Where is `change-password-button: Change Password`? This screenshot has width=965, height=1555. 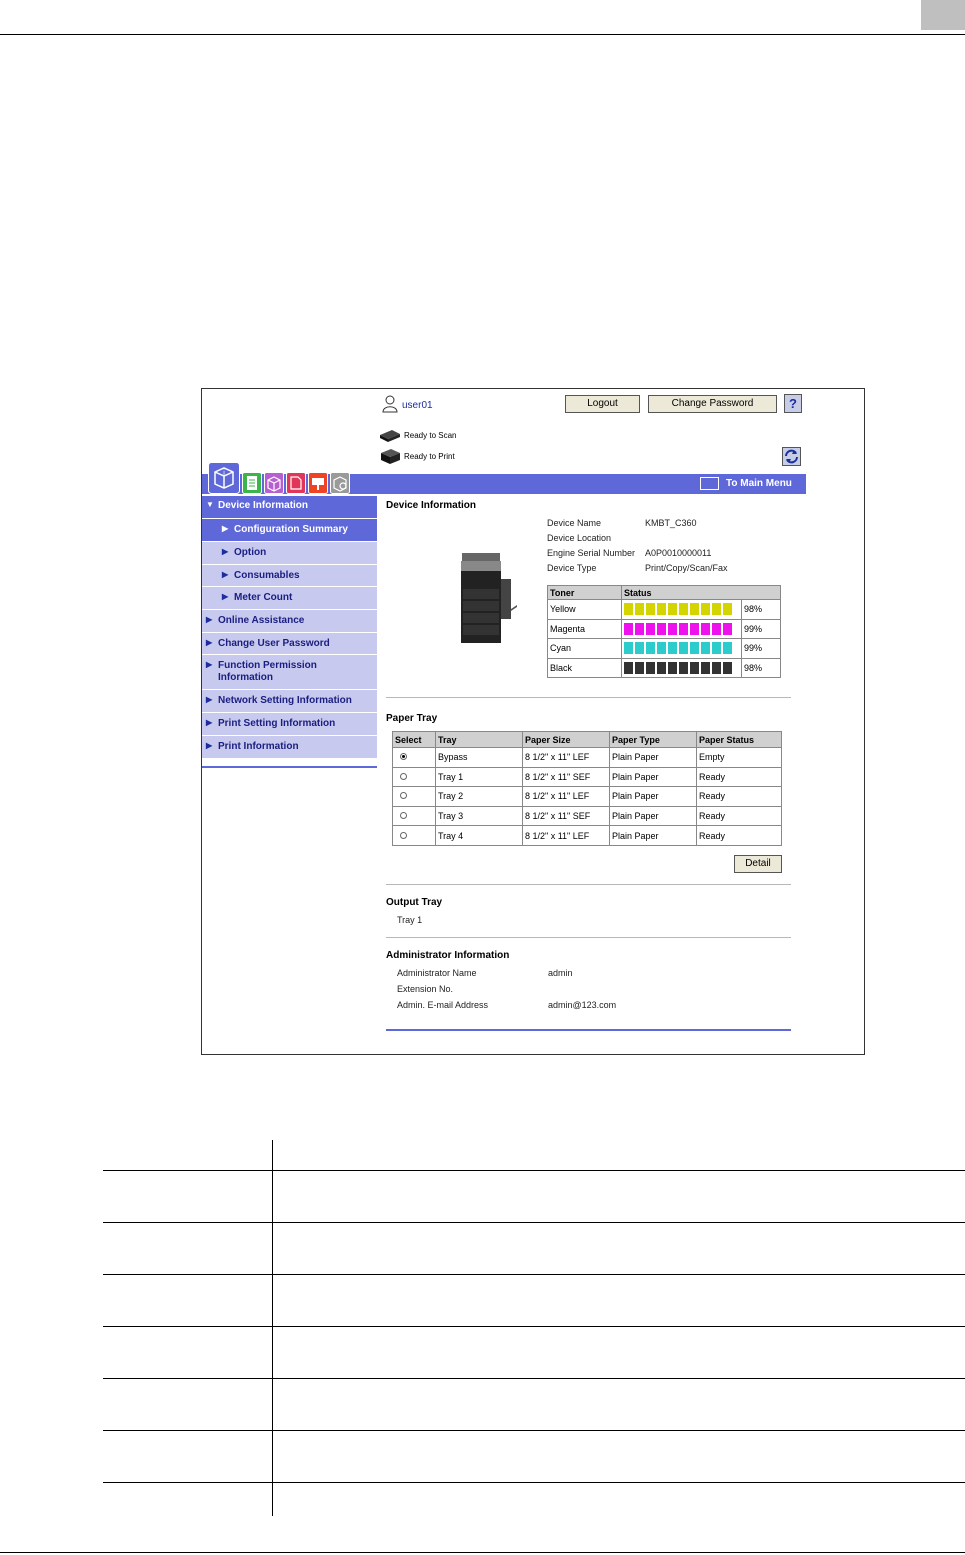
change-password-button: Change Password is located at coordinates (712, 404).